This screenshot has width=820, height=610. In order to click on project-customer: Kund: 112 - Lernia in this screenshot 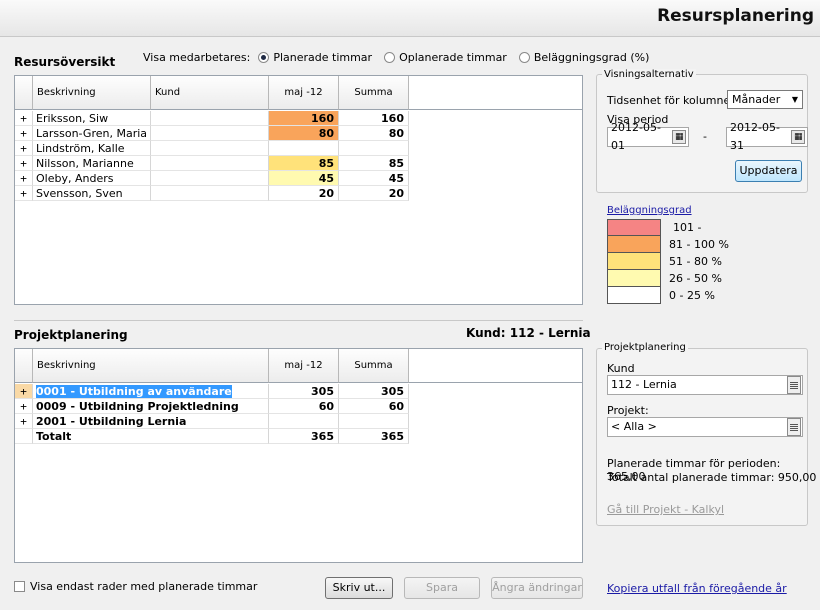, I will do `click(528, 333)`.